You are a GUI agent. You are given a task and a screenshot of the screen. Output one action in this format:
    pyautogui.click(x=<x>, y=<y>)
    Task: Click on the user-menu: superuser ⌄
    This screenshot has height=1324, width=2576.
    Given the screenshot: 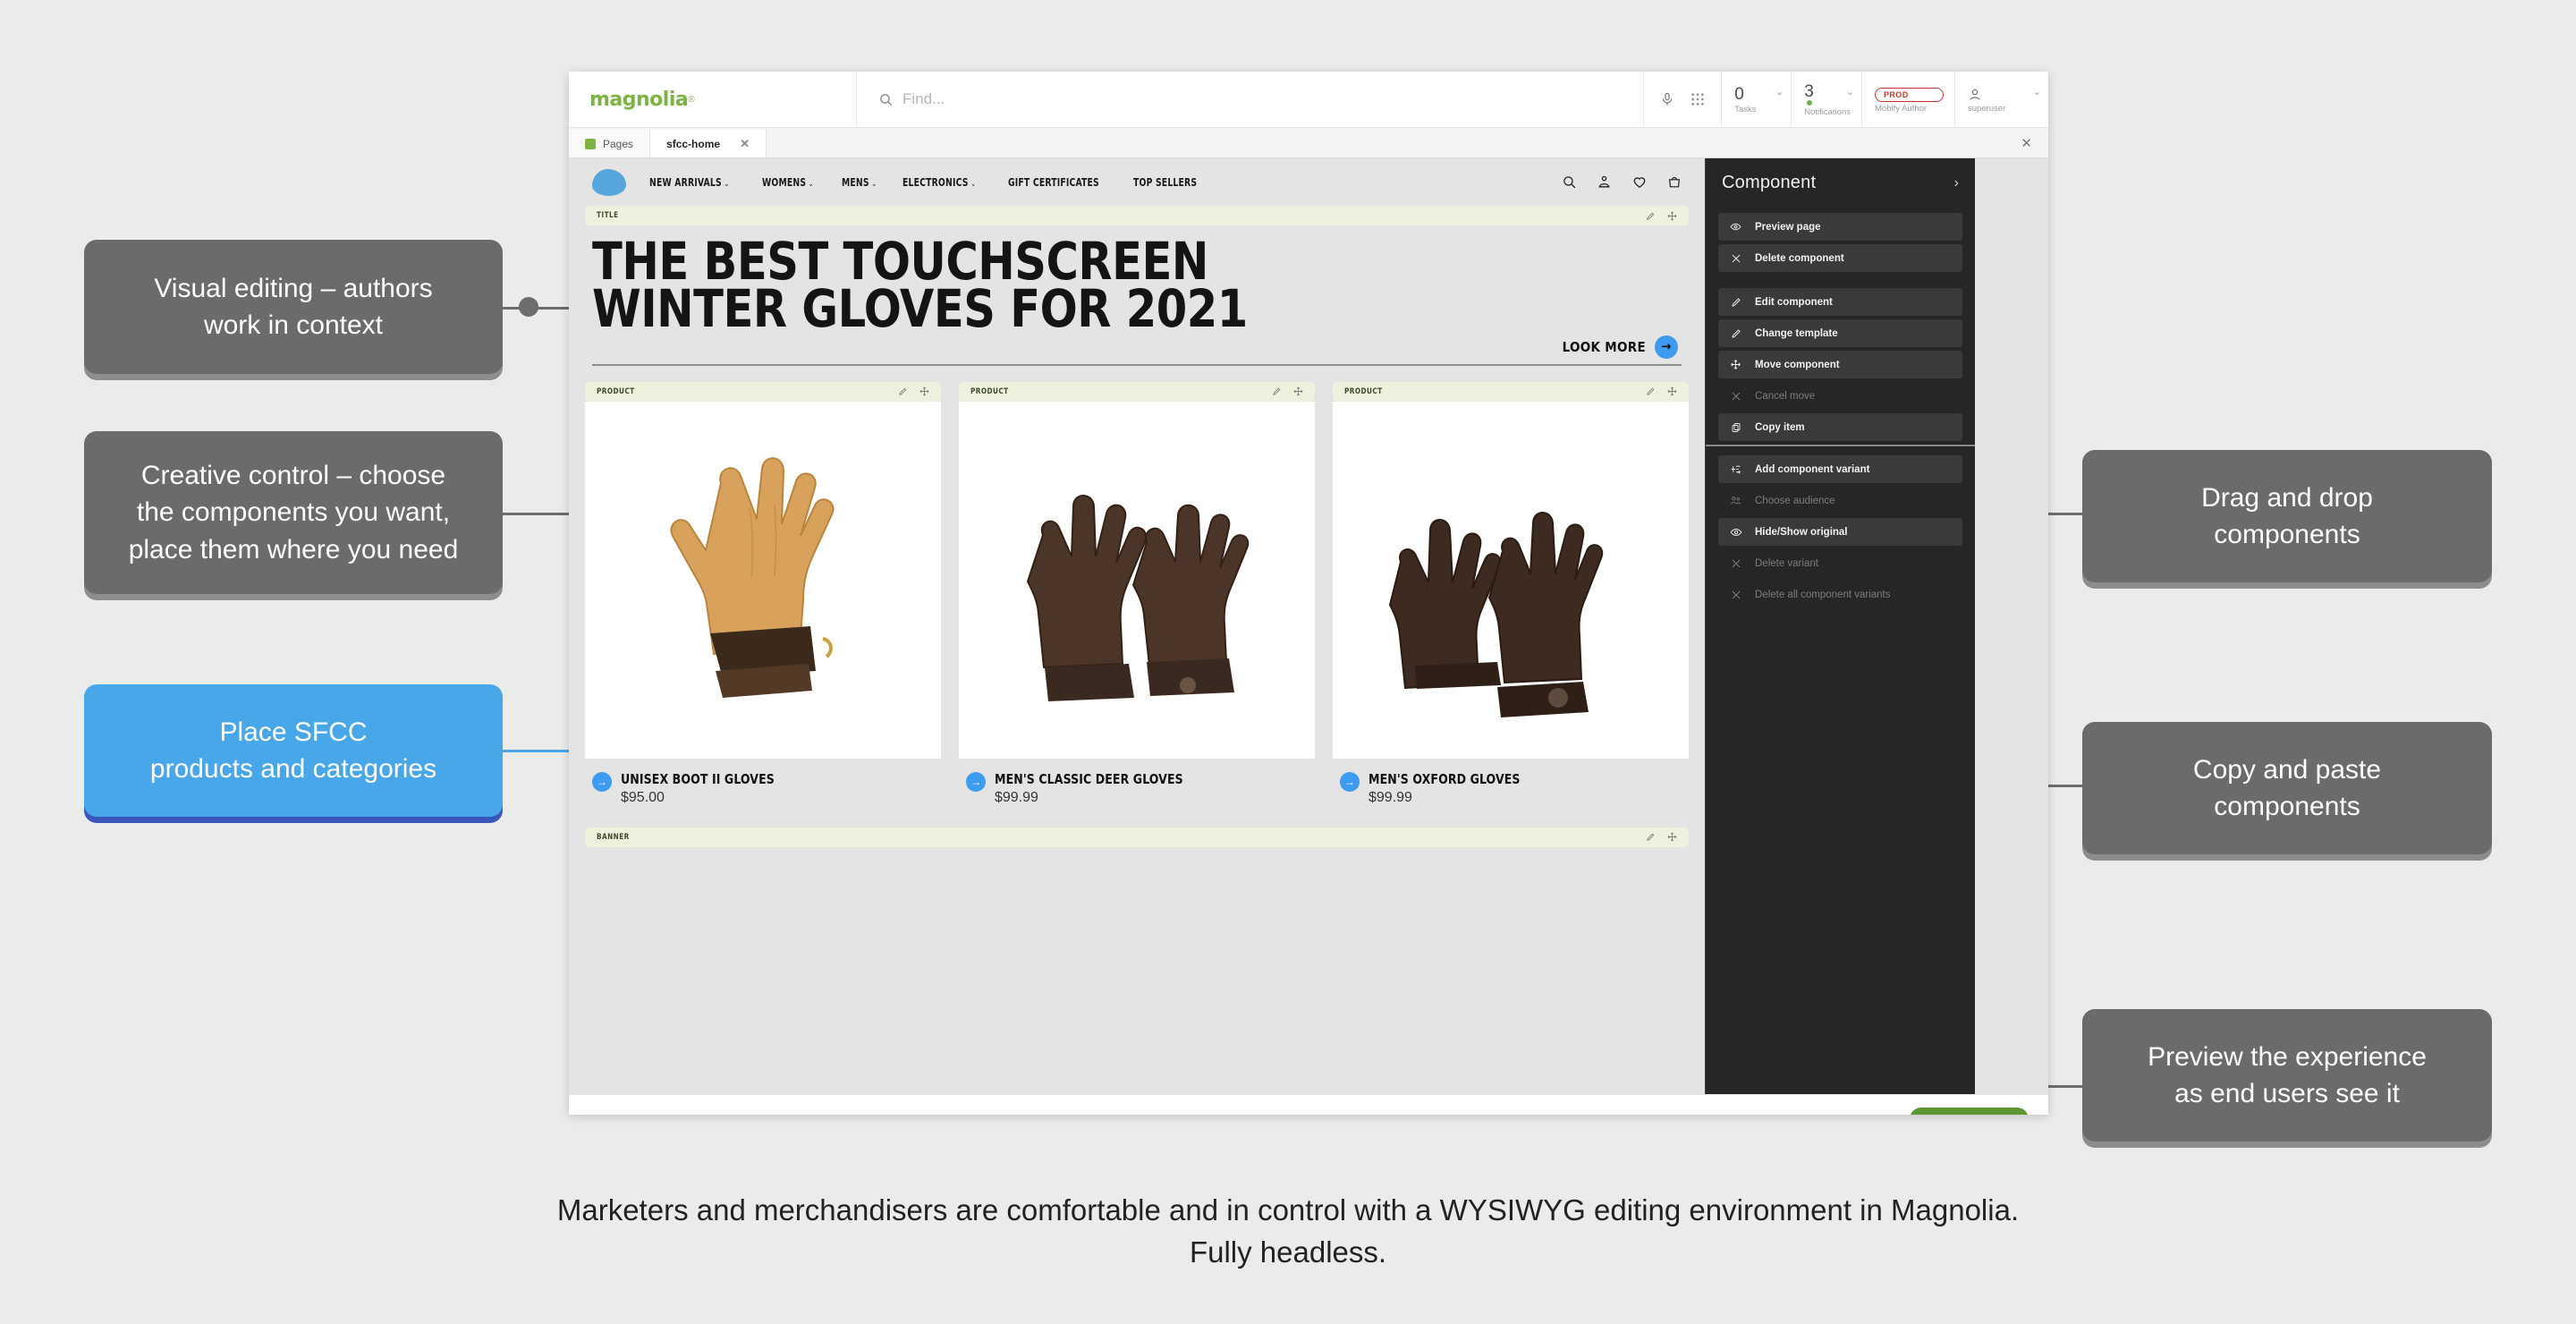 What is the action you would take?
    pyautogui.click(x=2001, y=99)
    